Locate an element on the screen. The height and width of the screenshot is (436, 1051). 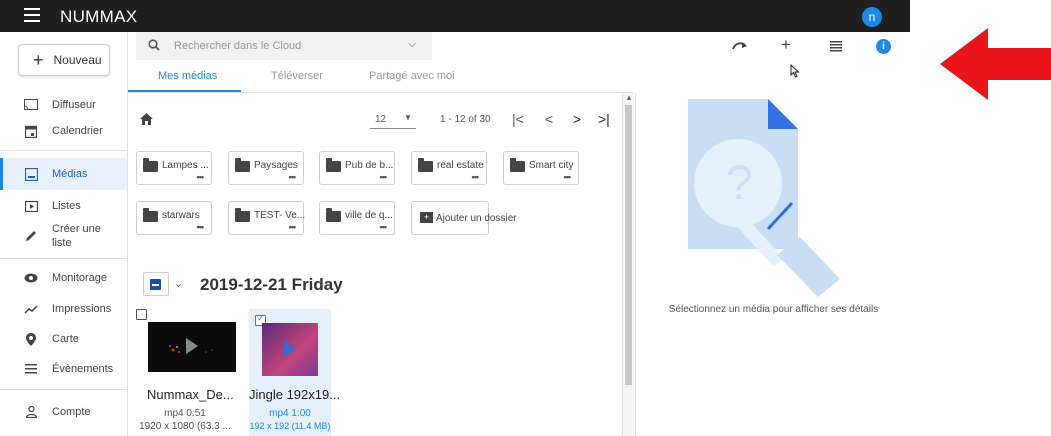
user-avatar: n is located at coordinates (872, 17).